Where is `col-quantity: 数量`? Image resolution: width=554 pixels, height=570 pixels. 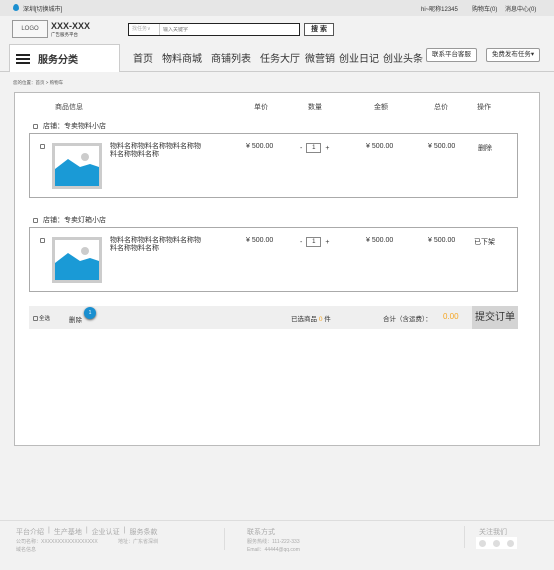
col-quantity: 数量 is located at coordinates (315, 107).